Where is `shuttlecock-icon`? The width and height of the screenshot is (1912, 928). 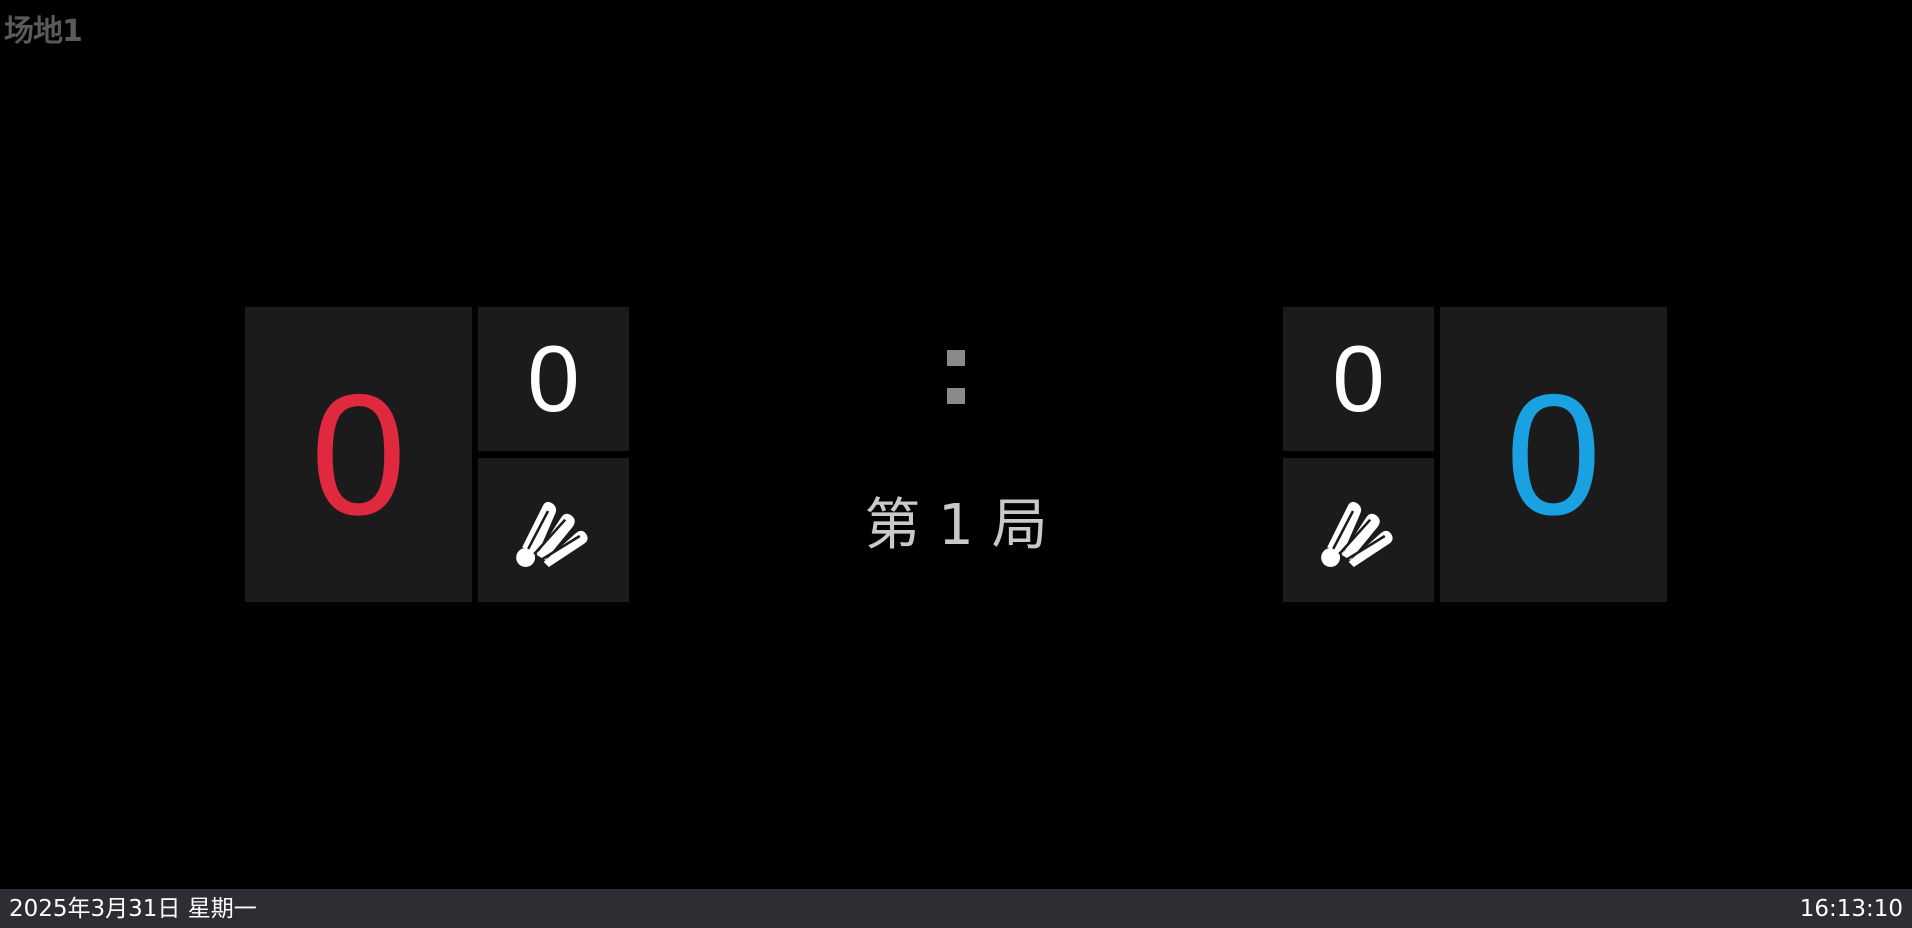 shuttlecock-icon is located at coordinates (1359, 530).